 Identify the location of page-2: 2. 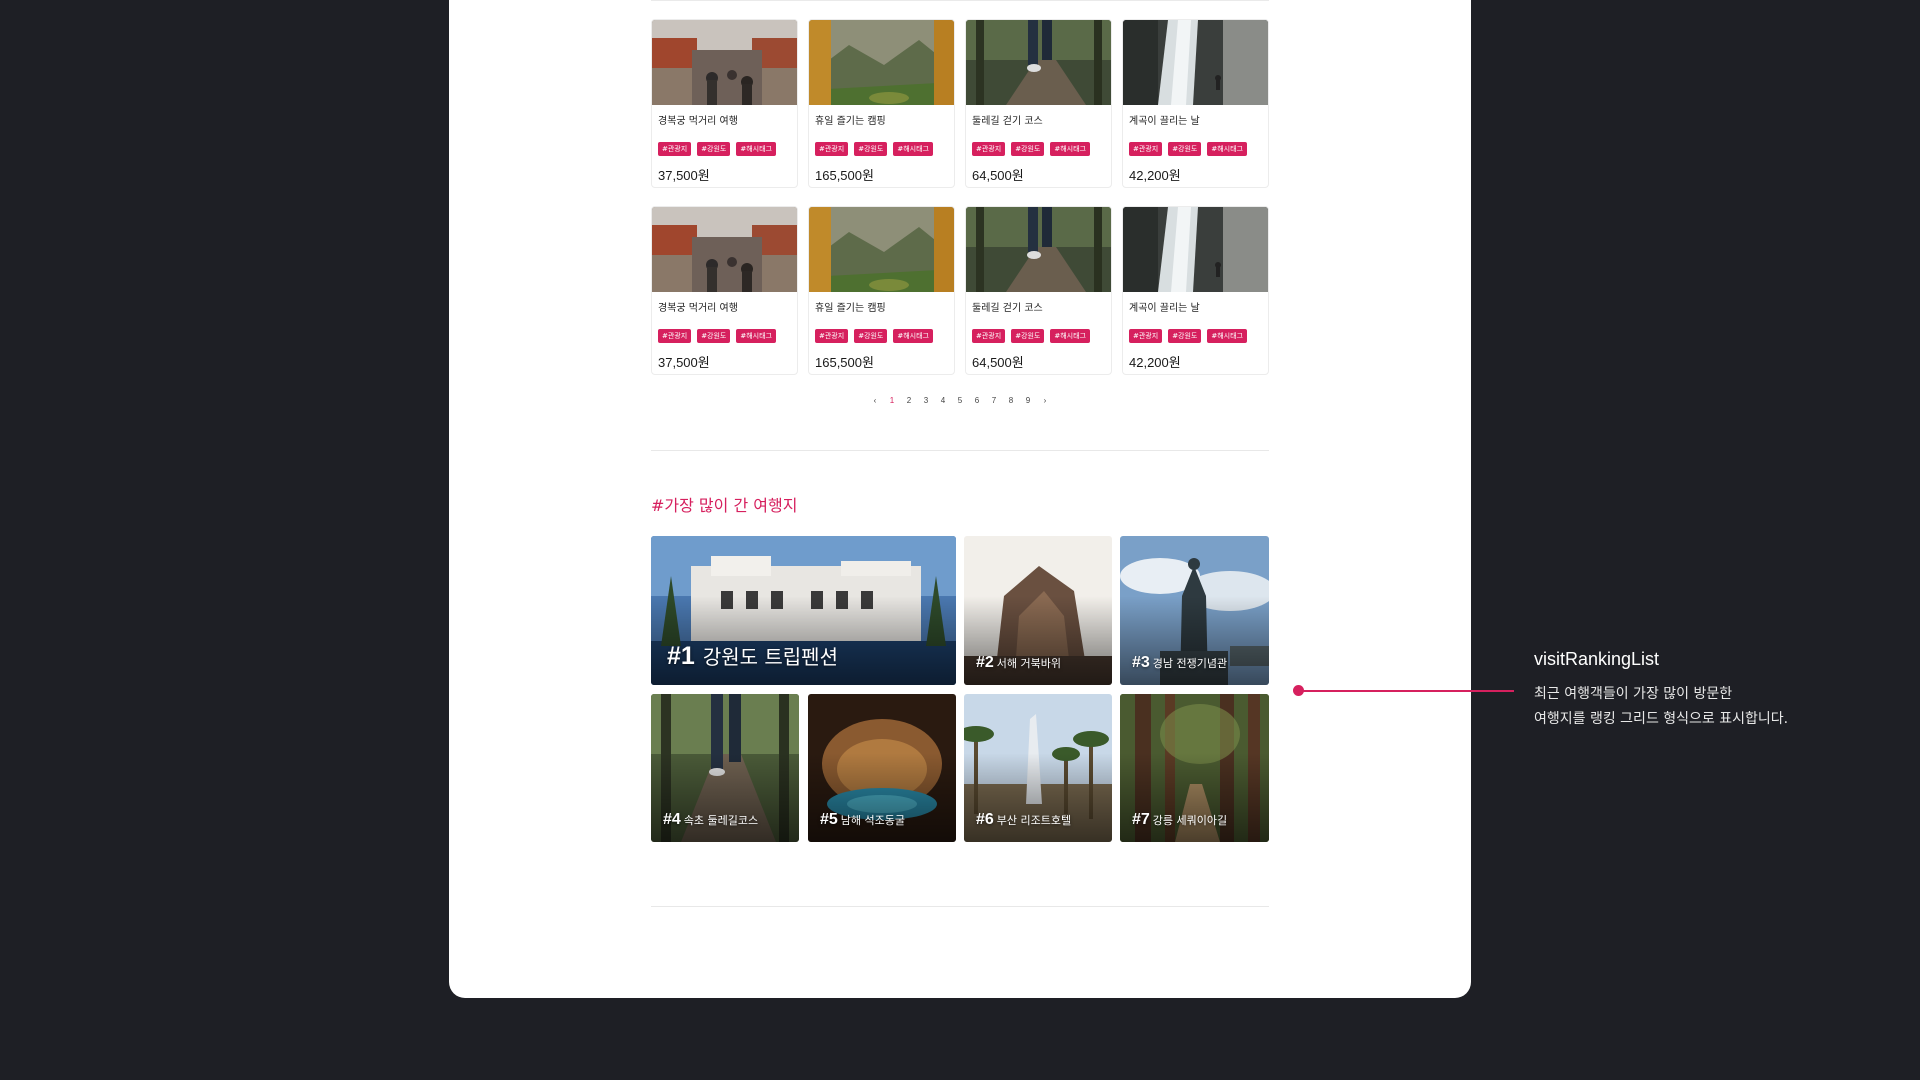
(909, 400).